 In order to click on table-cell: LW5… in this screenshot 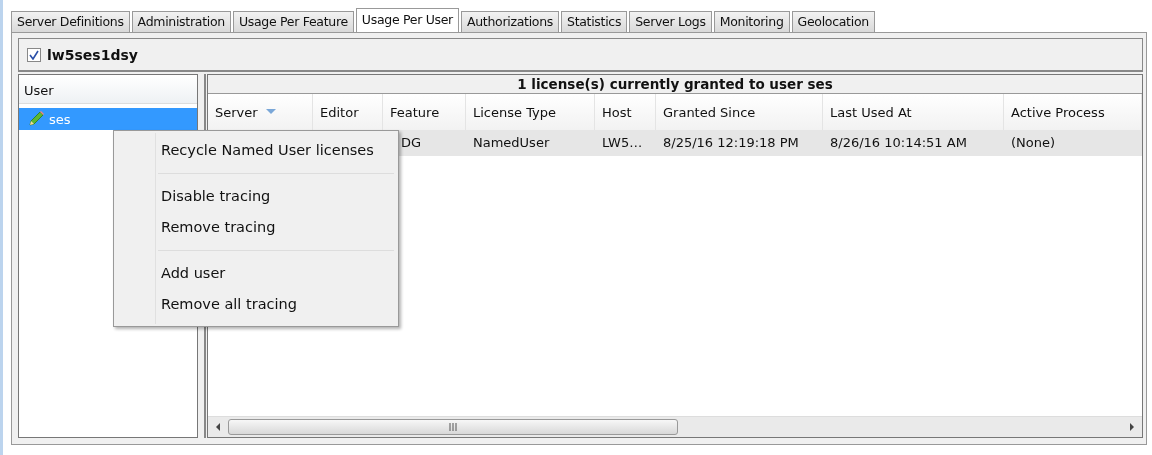, I will do `click(625, 143)`.